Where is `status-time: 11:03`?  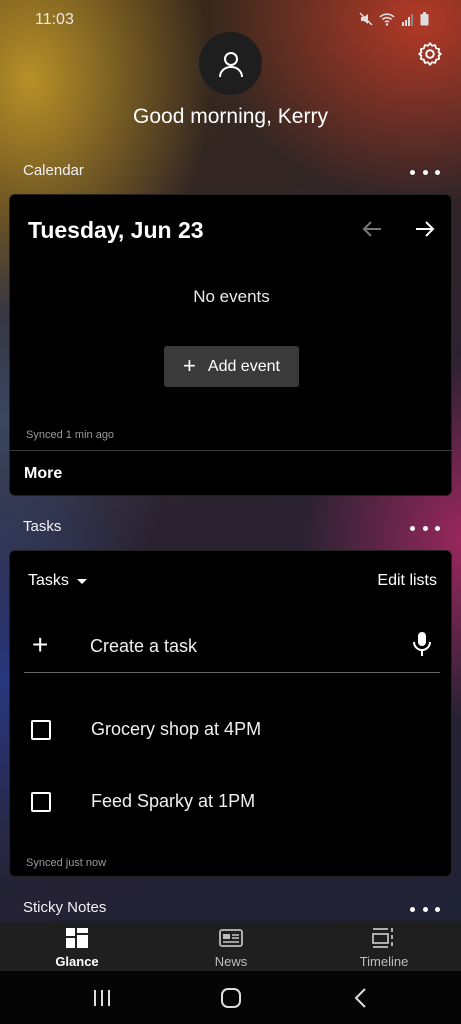
status-time: 11:03 is located at coordinates (54, 19).